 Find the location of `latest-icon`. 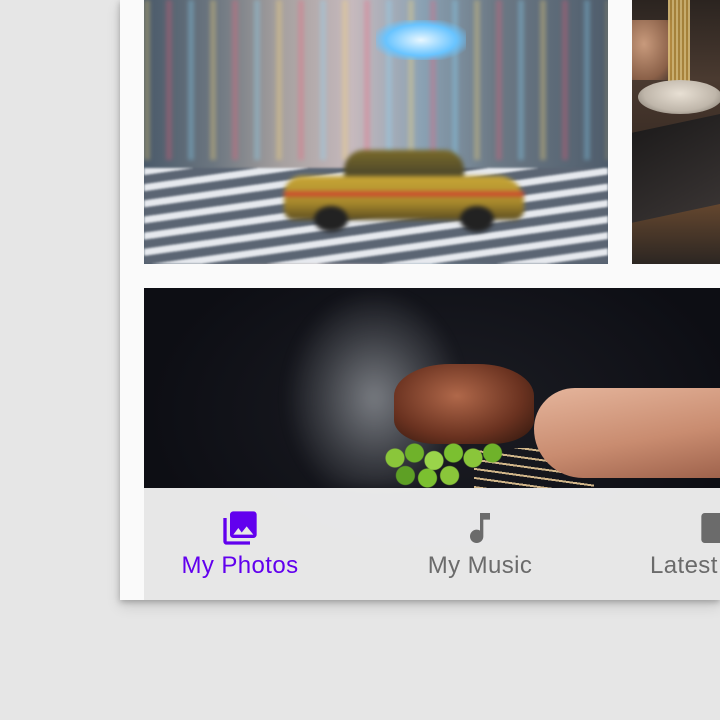

latest-icon is located at coordinates (709, 528).